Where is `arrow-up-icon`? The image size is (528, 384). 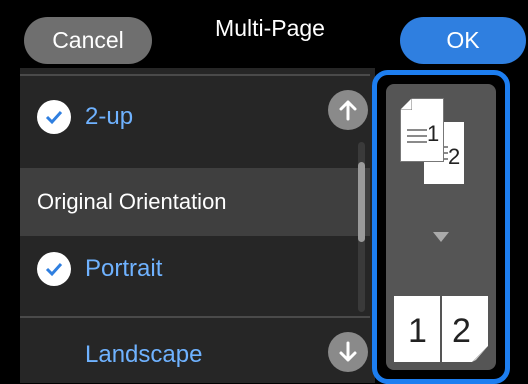 arrow-up-icon is located at coordinates (348, 110).